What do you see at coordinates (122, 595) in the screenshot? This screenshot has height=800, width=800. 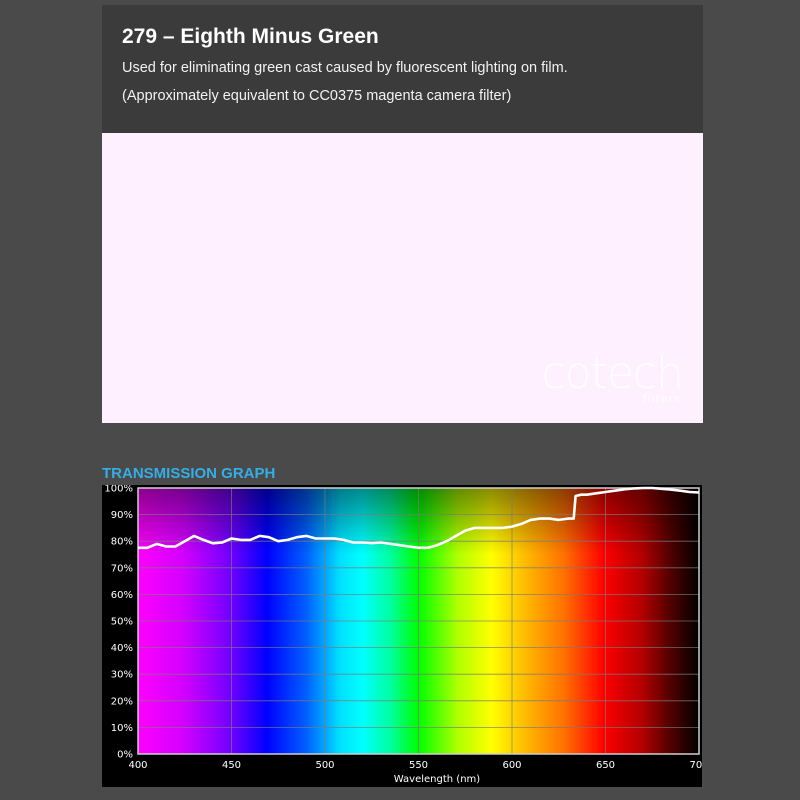 I see `y-tick-label: 60%` at bounding box center [122, 595].